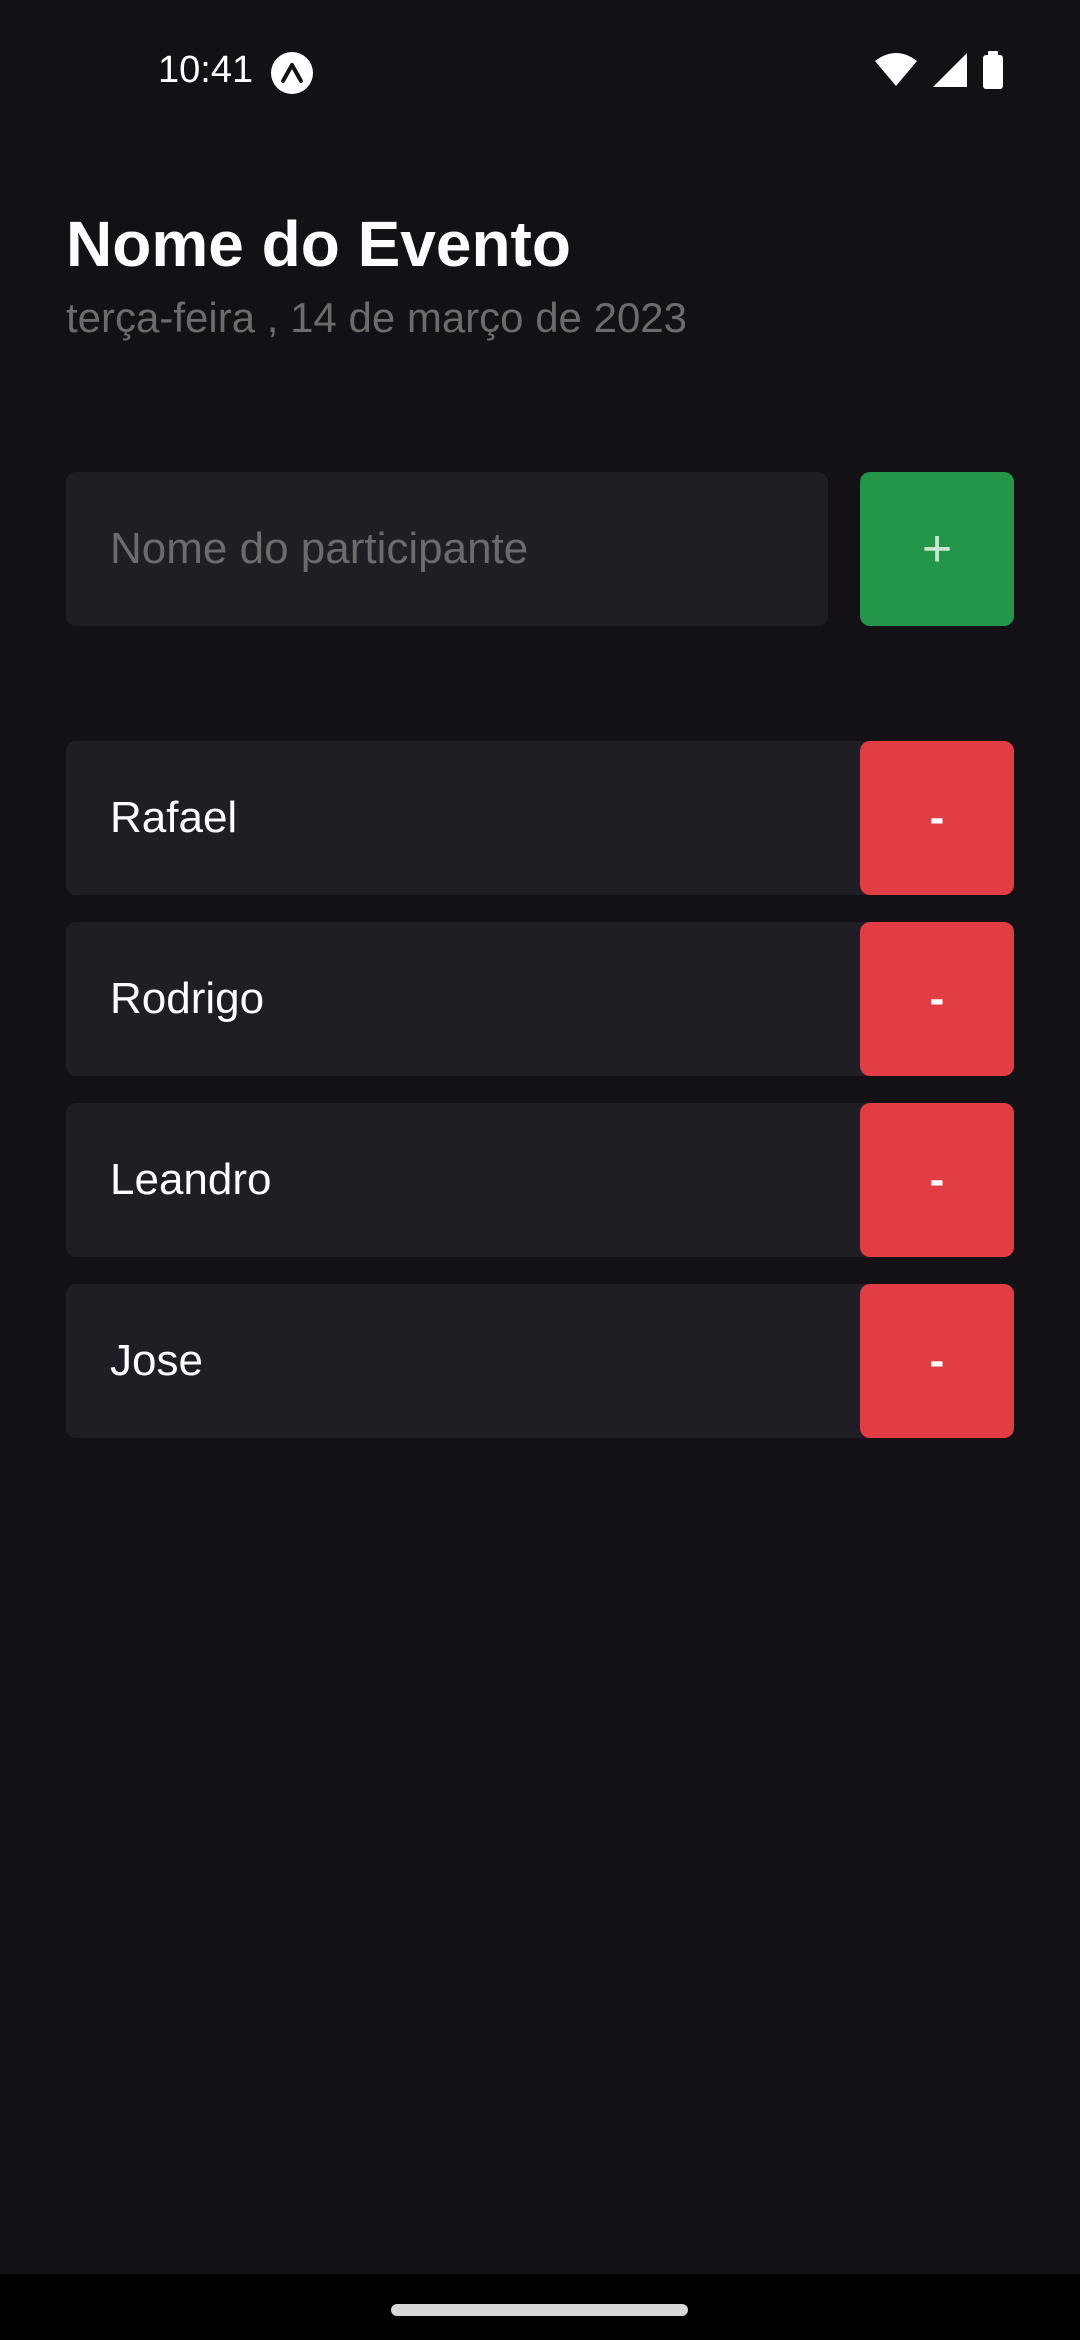 The width and height of the screenshot is (1080, 2340). What do you see at coordinates (318, 244) in the screenshot?
I see `event-title: Nome do Evento` at bounding box center [318, 244].